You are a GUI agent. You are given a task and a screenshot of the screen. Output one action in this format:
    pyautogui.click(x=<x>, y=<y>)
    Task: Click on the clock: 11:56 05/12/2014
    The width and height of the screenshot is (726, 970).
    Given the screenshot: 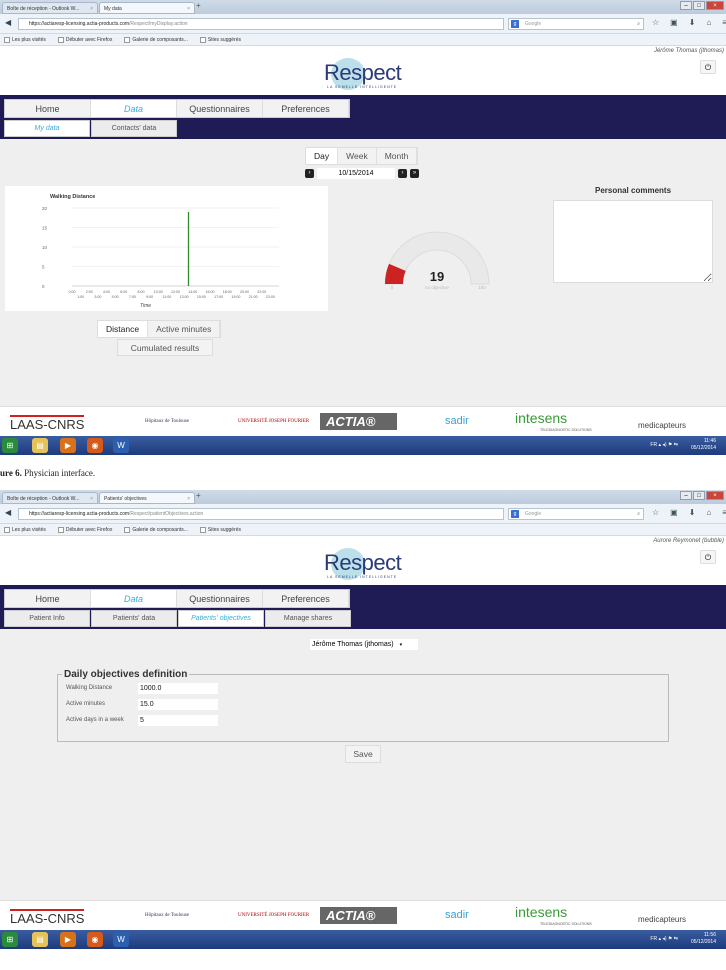 What is the action you would take?
    pyautogui.click(x=703, y=939)
    